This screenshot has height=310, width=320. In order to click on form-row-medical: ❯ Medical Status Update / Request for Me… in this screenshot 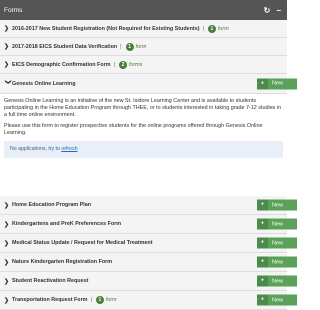, I will do `click(148, 243)`.